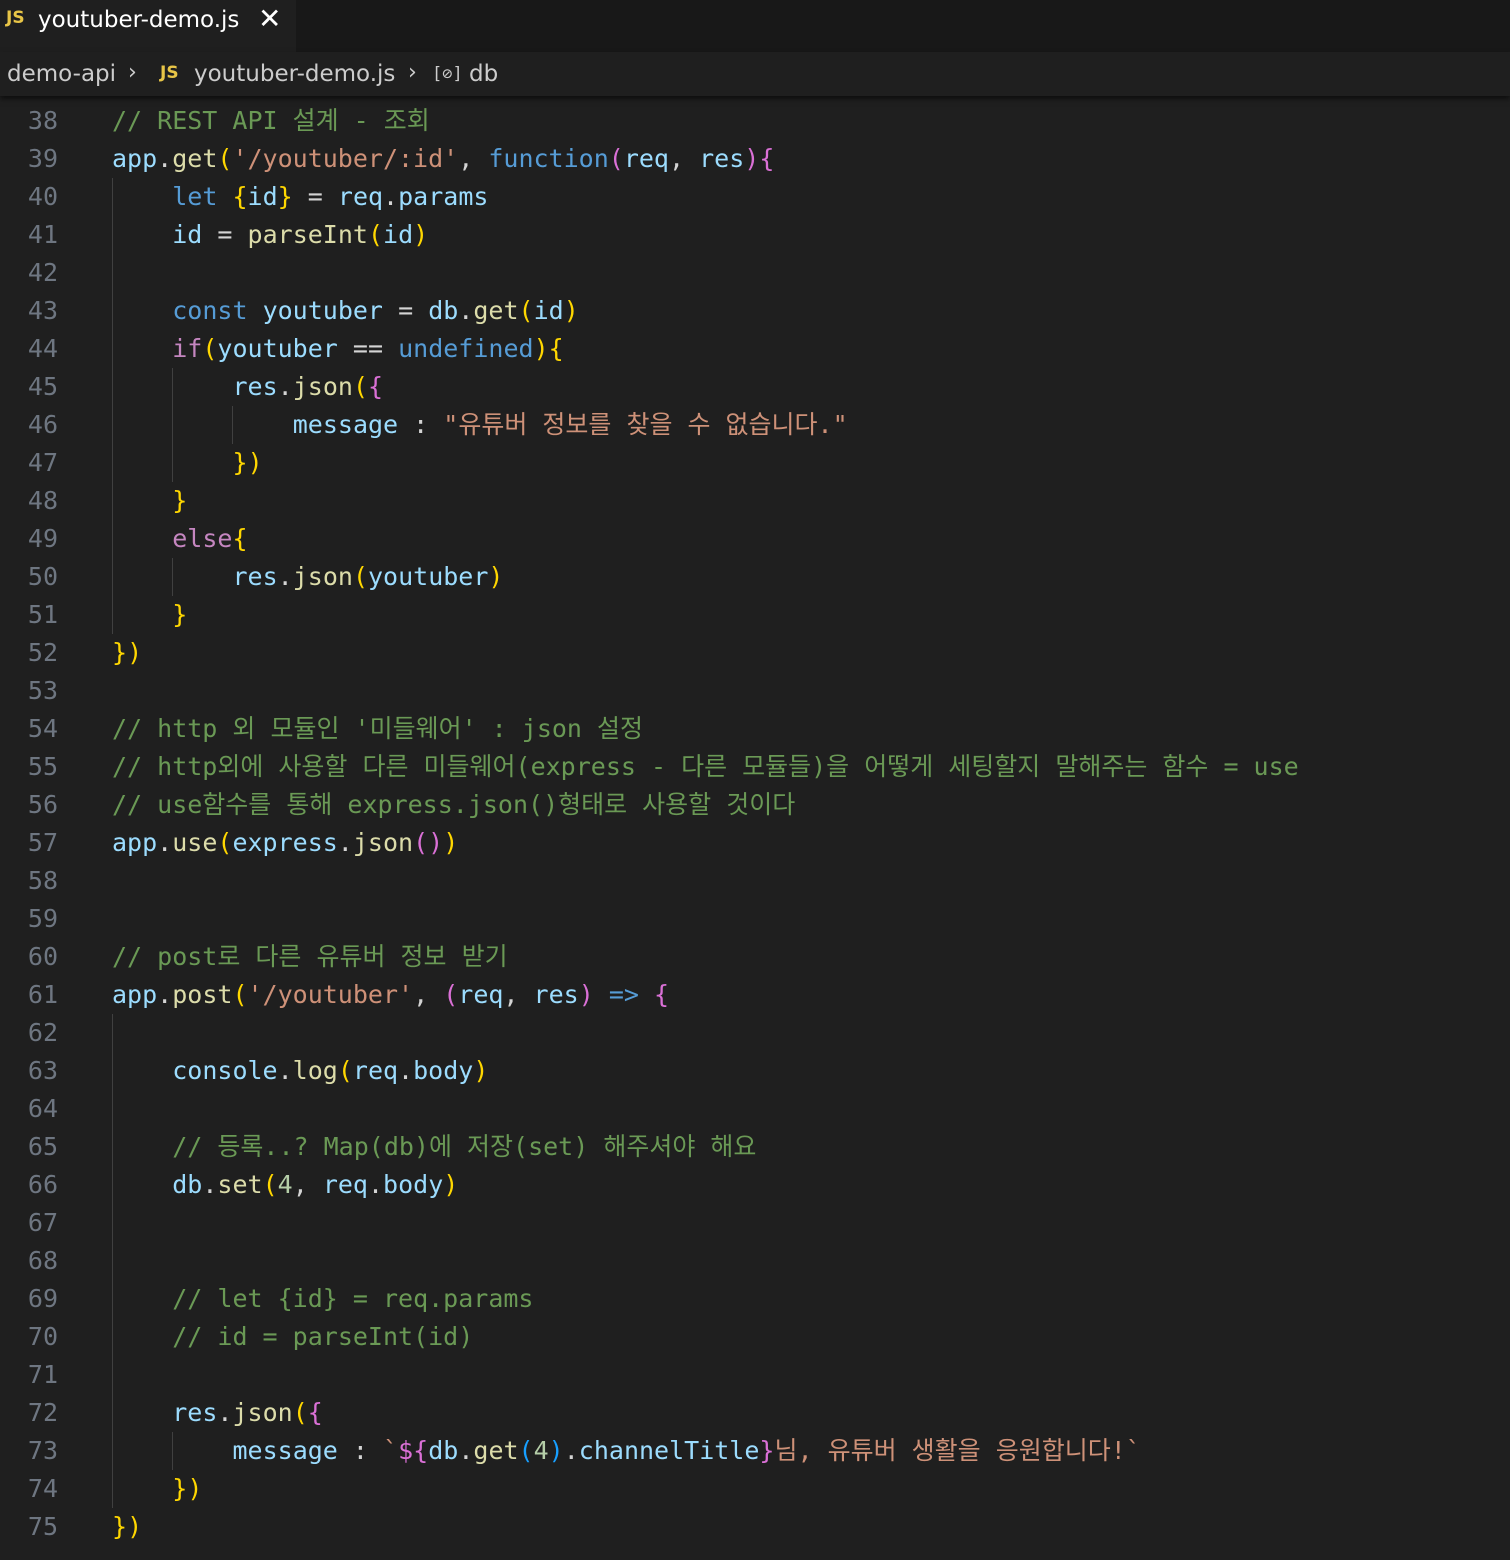 This screenshot has height=1560, width=1510. What do you see at coordinates (42, 424) in the screenshot?
I see `line-number: 46` at bounding box center [42, 424].